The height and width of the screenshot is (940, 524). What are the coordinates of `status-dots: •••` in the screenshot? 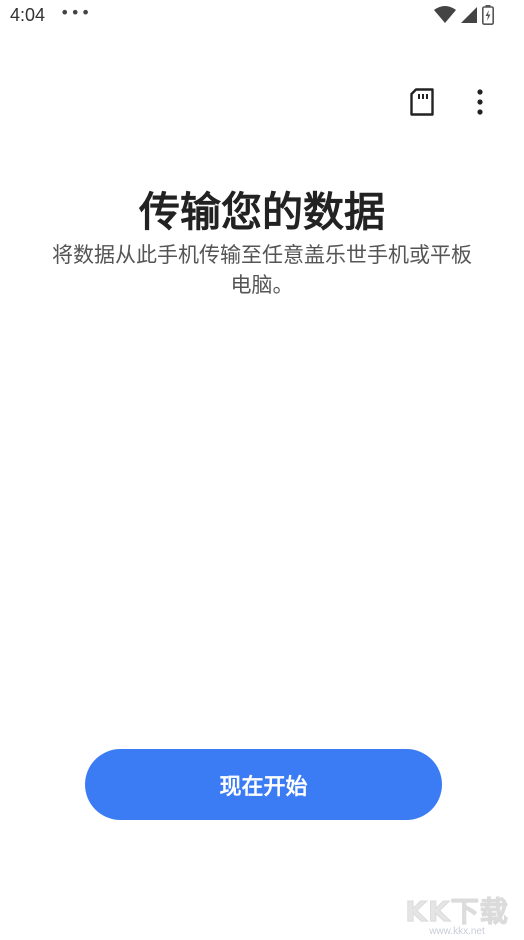 It's located at (76, 12).